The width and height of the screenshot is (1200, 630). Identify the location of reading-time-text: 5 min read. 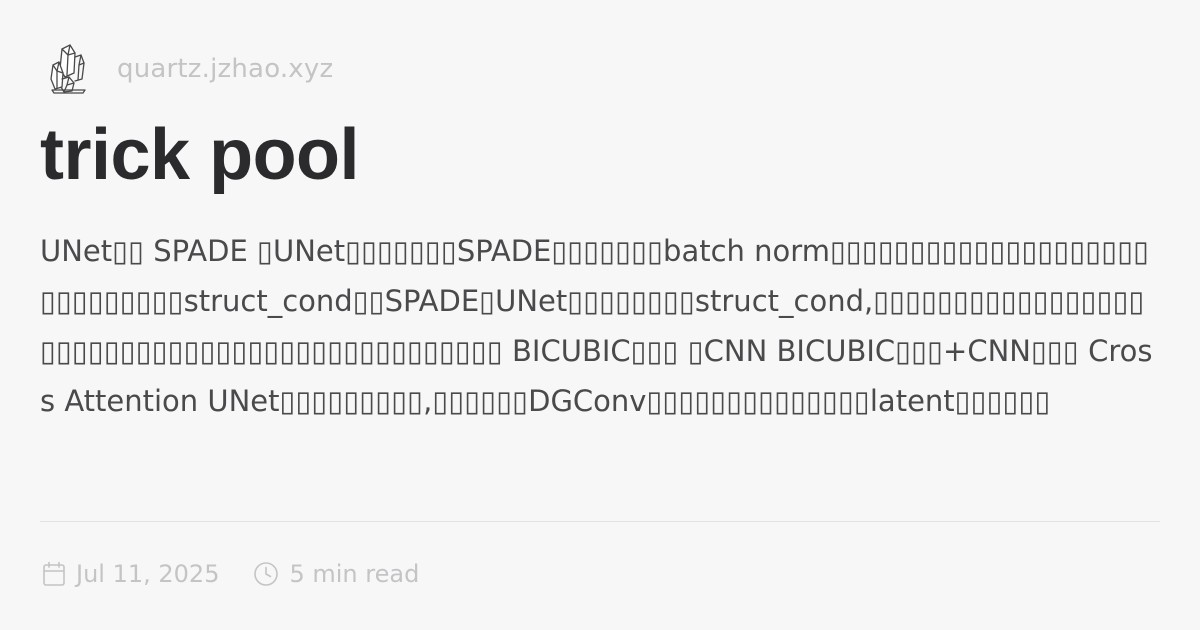
(354, 574).